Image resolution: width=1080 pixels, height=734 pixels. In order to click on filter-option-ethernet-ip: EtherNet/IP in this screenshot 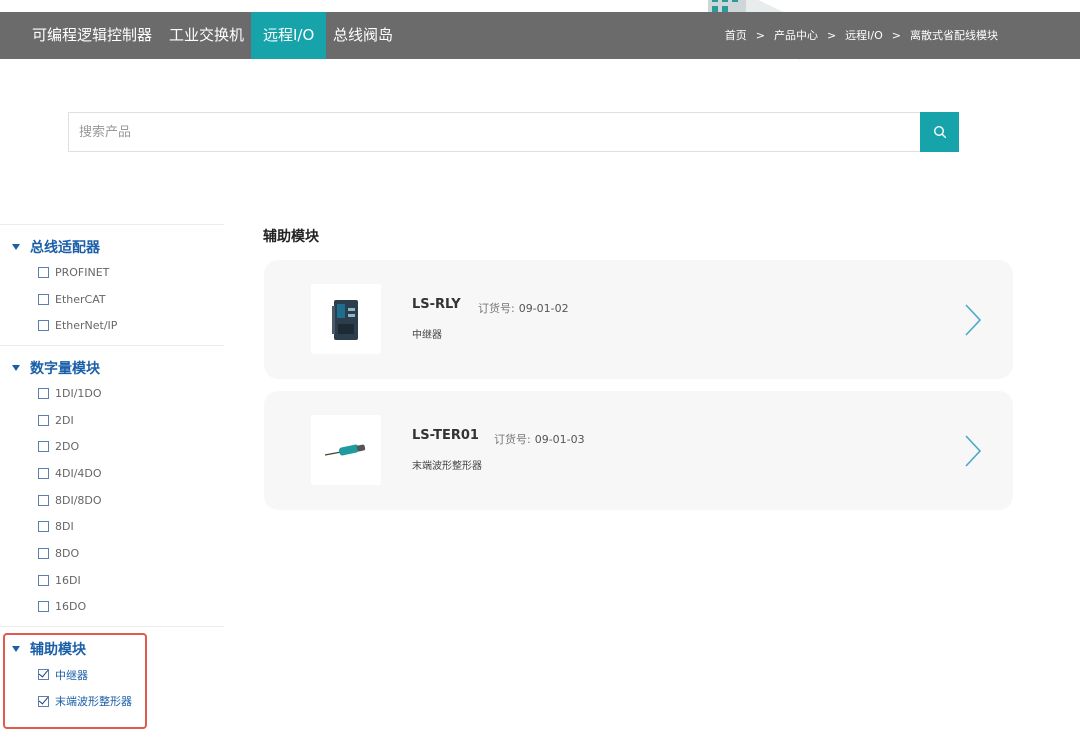, I will do `click(112, 325)`.